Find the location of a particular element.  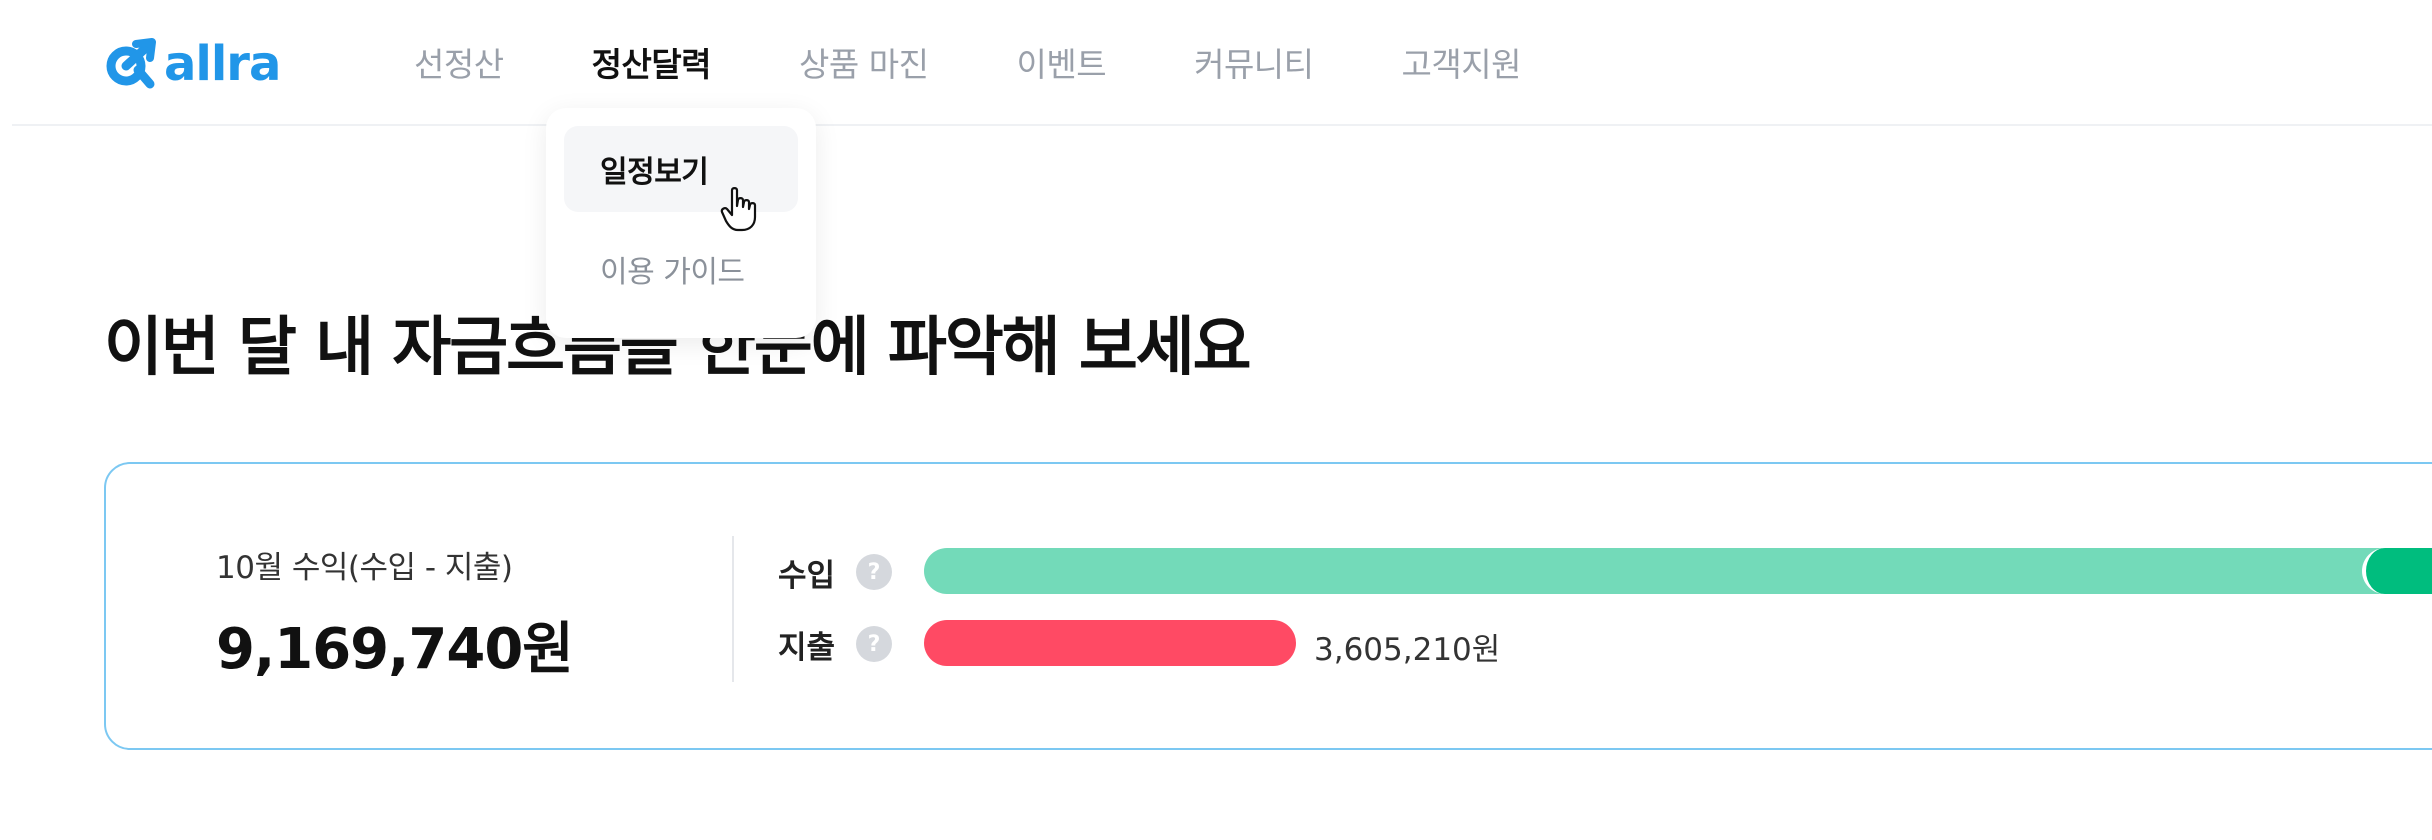

nav-item-pre-settlement: 선정산 is located at coordinates (459, 62).